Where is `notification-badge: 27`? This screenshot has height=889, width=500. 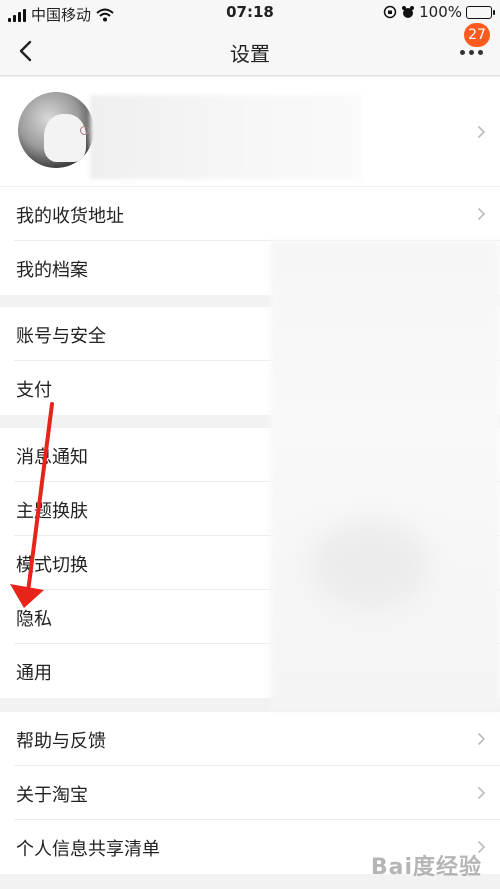
notification-badge: 27 is located at coordinates (477, 35).